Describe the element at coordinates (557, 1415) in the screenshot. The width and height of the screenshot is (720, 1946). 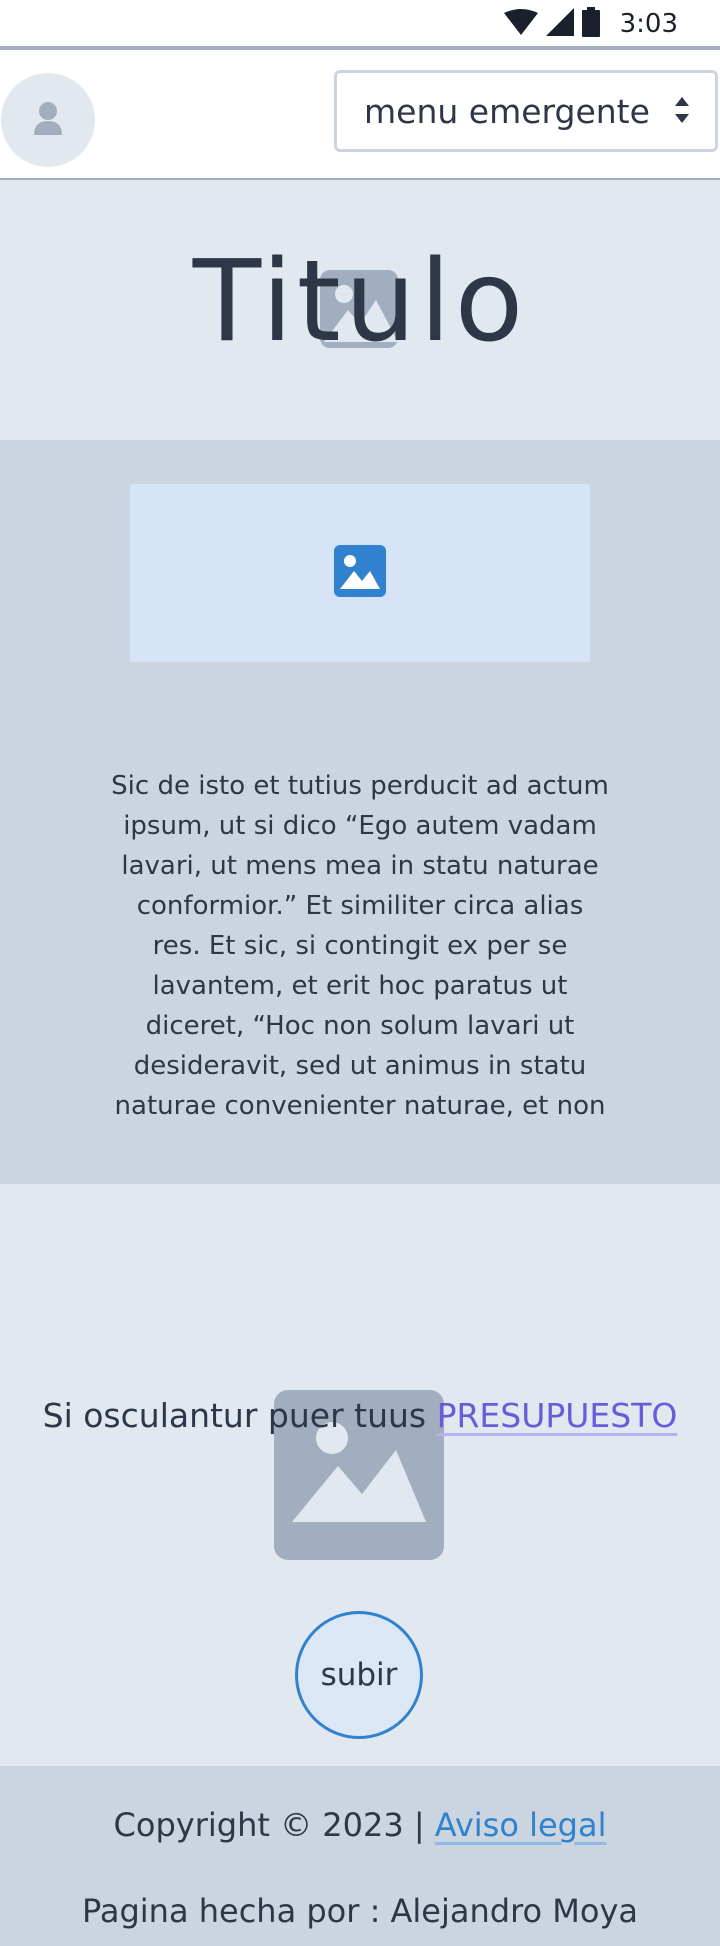
I see `presupuesto-link: PRESUPUESTO` at that location.